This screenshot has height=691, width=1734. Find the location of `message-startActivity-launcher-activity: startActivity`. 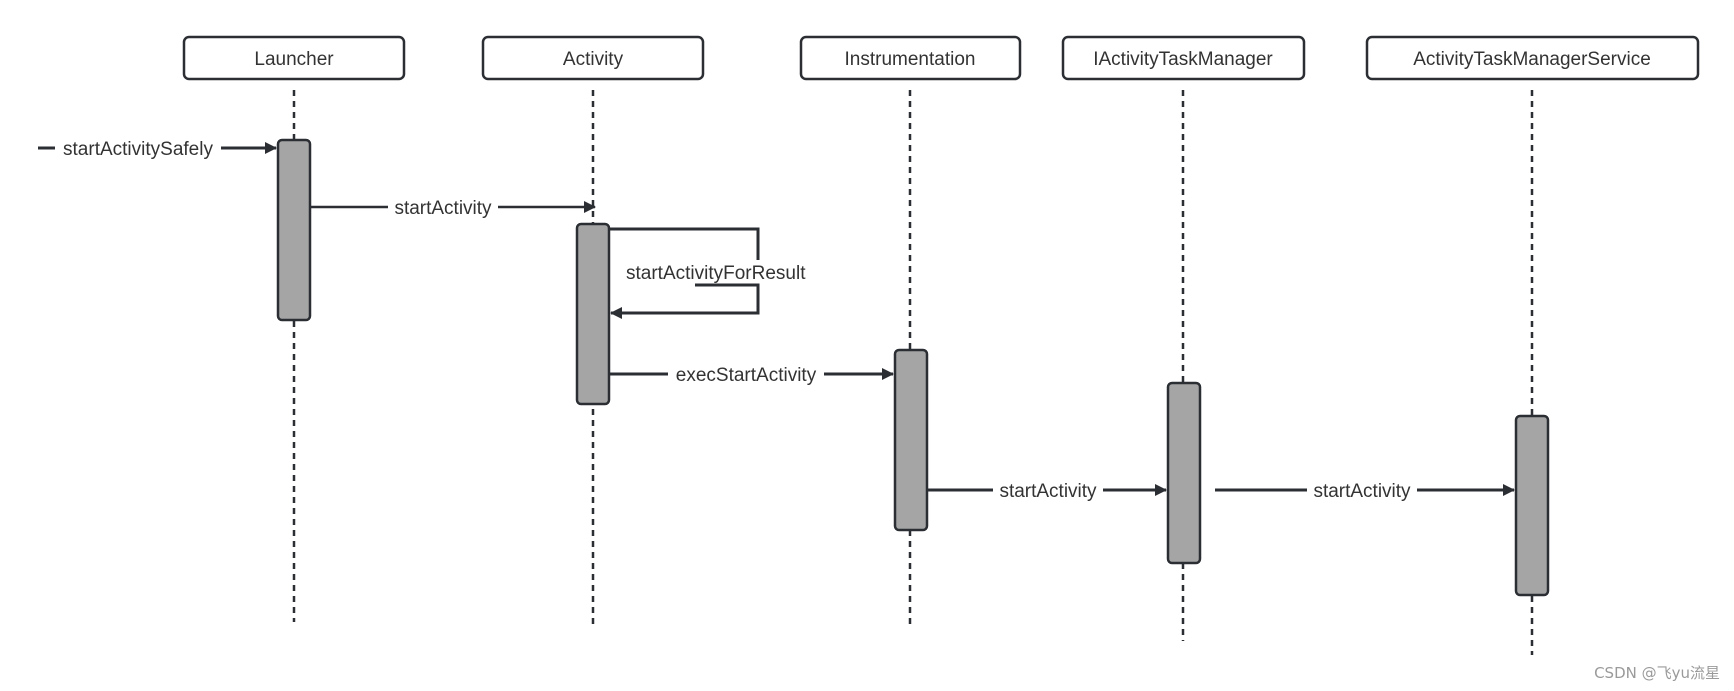

message-startActivity-launcher-activity: startActivity is located at coordinates (453, 207).